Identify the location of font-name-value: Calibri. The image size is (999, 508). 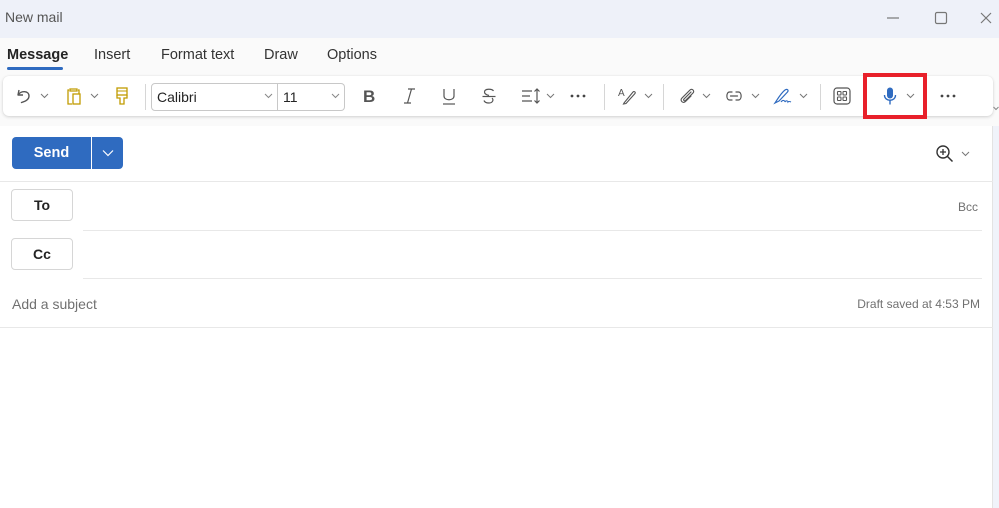
(177, 97).